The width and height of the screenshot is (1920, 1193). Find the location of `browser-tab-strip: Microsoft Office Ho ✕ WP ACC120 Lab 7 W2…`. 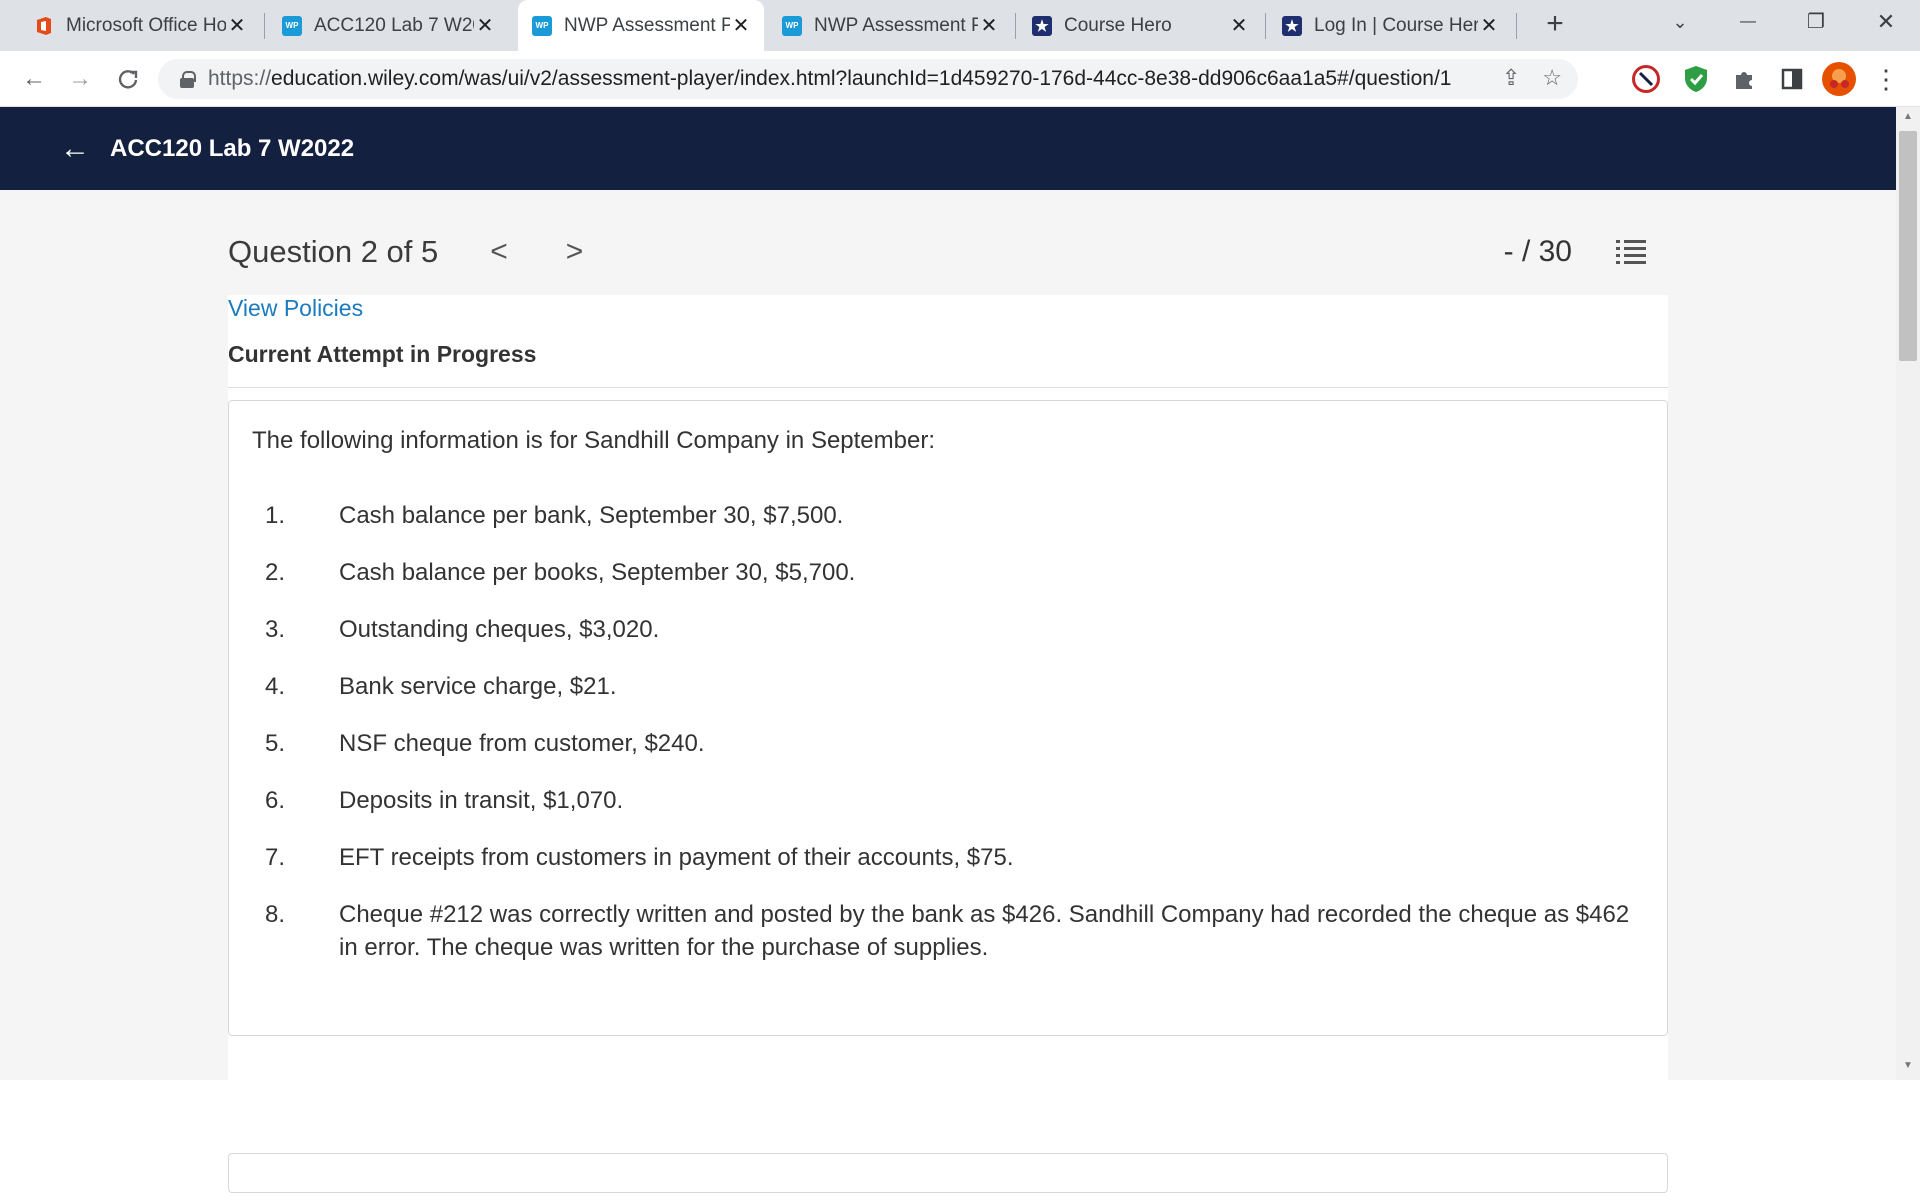

browser-tab-strip: Microsoft Office Ho ✕ WP ACC120 Lab 7 W2… is located at coordinates (960, 25).